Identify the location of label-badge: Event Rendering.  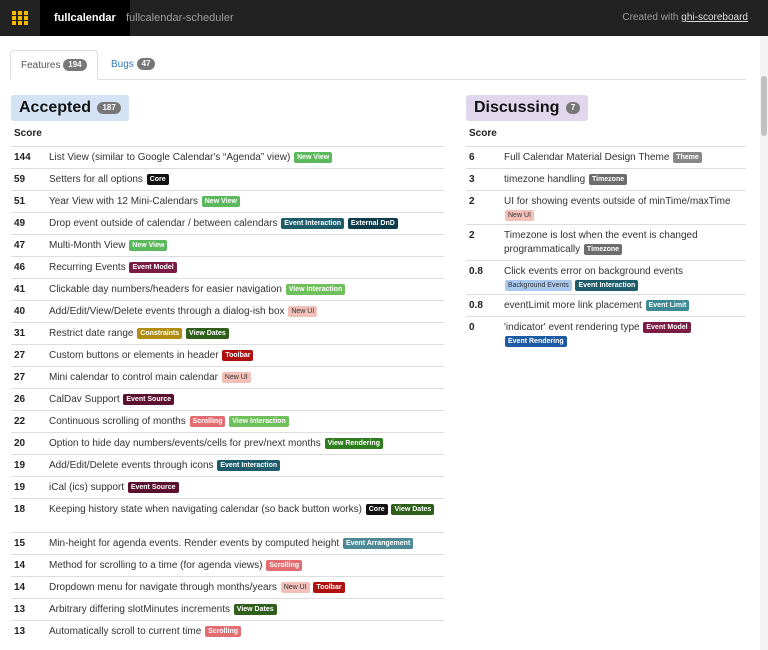
(536, 341).